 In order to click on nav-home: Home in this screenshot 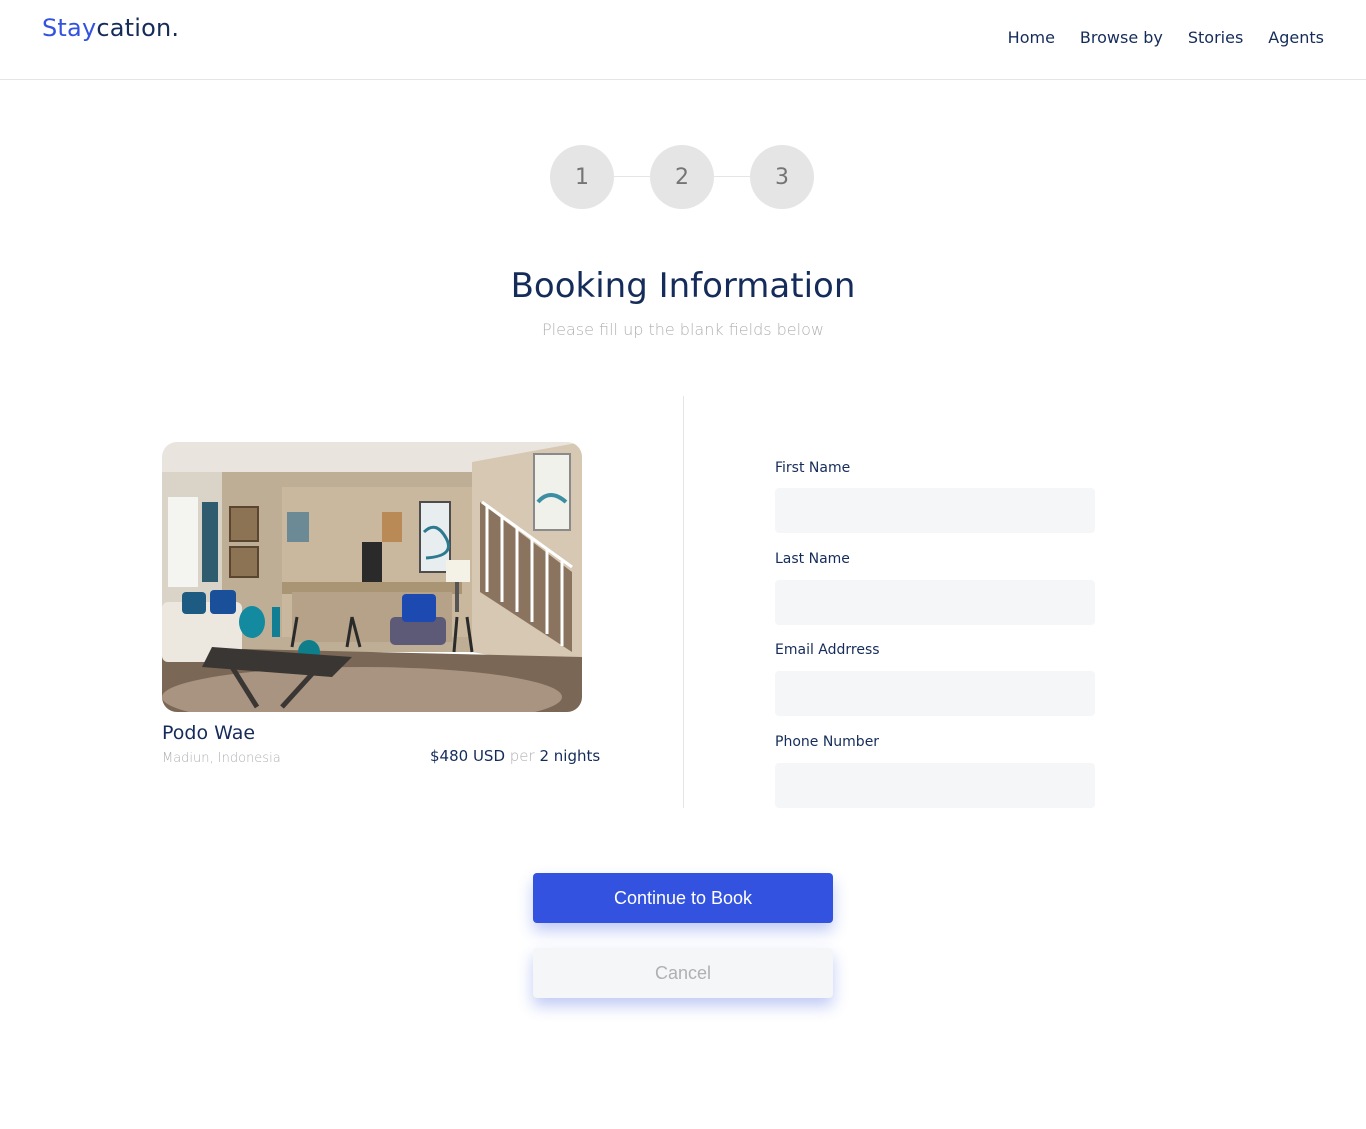, I will do `click(1031, 37)`.